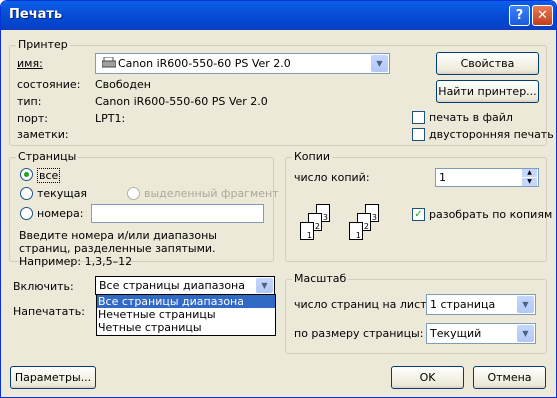  Describe the element at coordinates (320, 278) in the screenshot. I see `scale-legend: Масштаб` at that location.